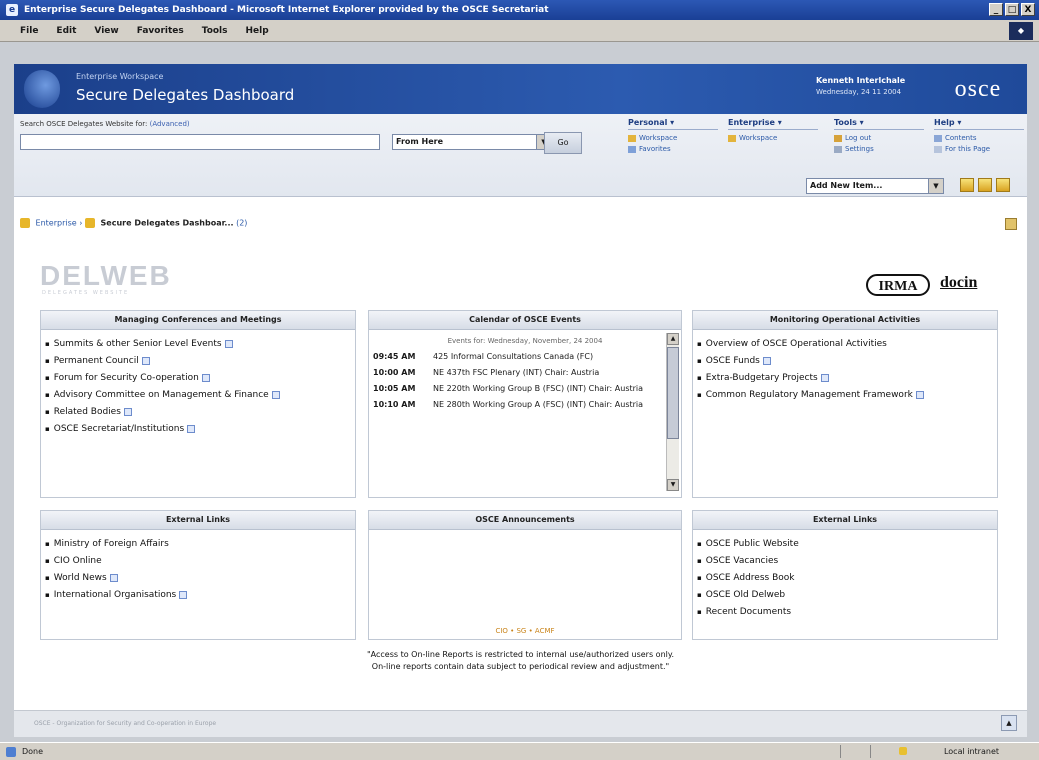 This screenshot has width=1039, height=760. What do you see at coordinates (979, 124) in the screenshot?
I see `nav-help-heading: Help ▾` at bounding box center [979, 124].